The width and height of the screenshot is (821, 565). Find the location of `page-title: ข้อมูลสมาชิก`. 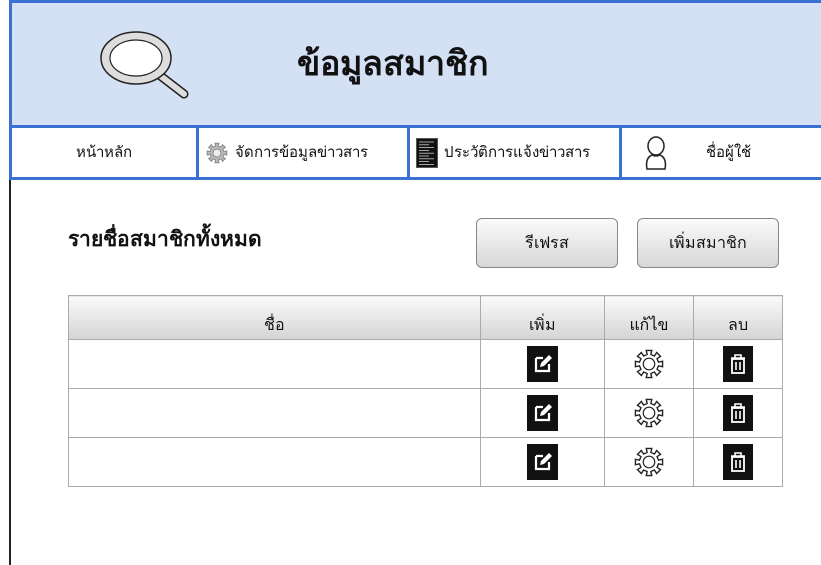

page-title: ข้อมูลสมาชิก is located at coordinates (393, 64).